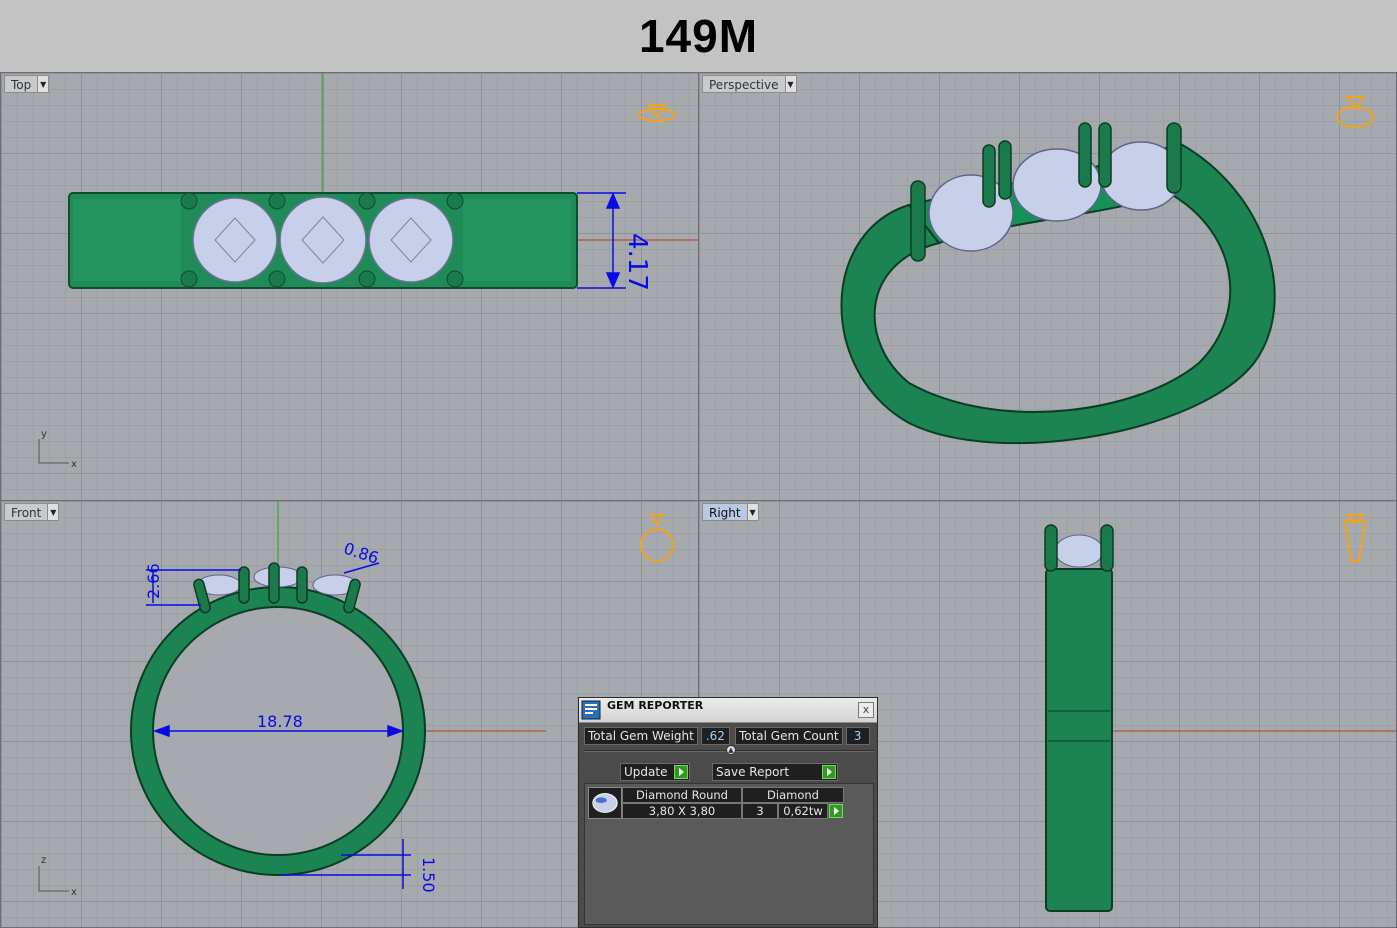  What do you see at coordinates (857, 736) in the screenshot?
I see `total-gem-count-value: 3` at bounding box center [857, 736].